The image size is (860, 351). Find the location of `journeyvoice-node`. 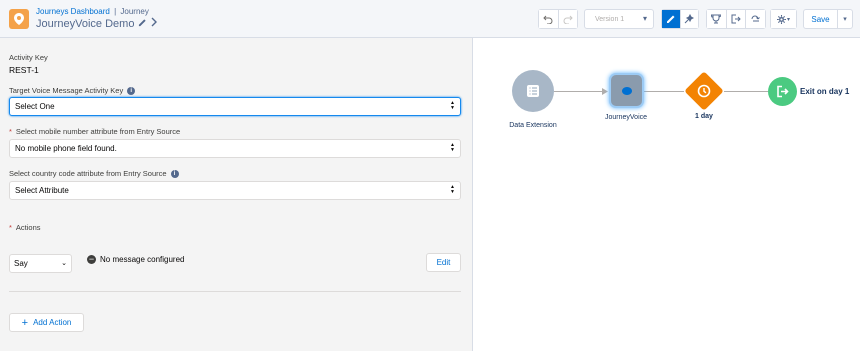

journeyvoice-node is located at coordinates (626, 90).